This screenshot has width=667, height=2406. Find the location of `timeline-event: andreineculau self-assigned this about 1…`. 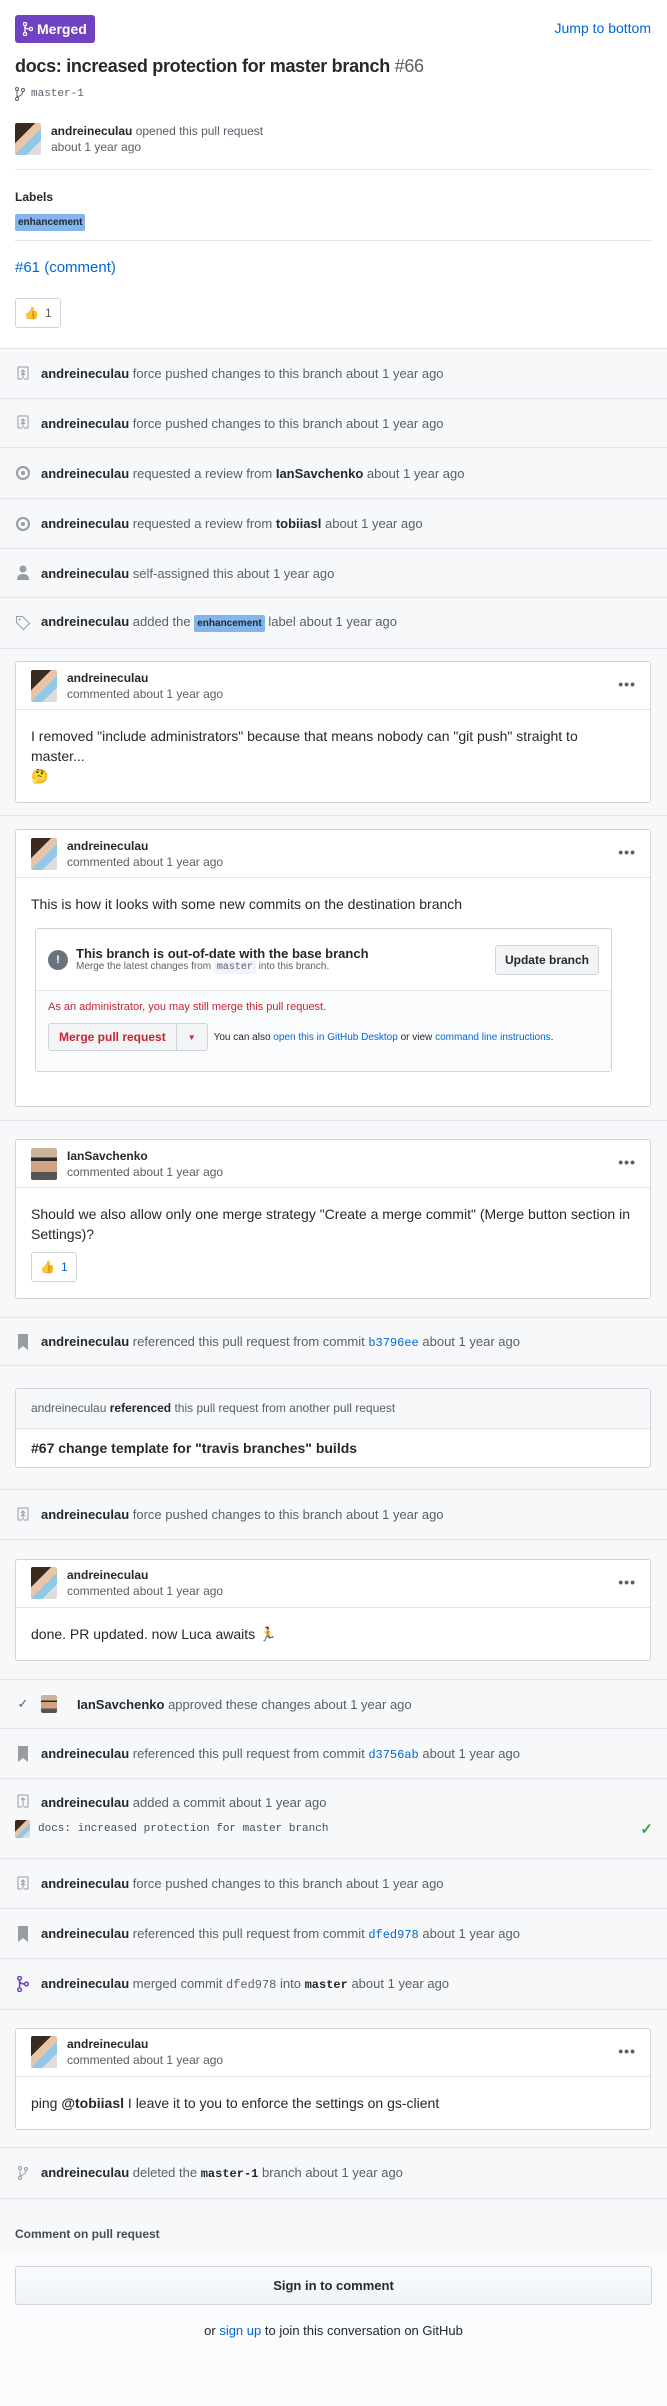

timeline-event: andreineculau self-assigned this about 1… is located at coordinates (333, 573).